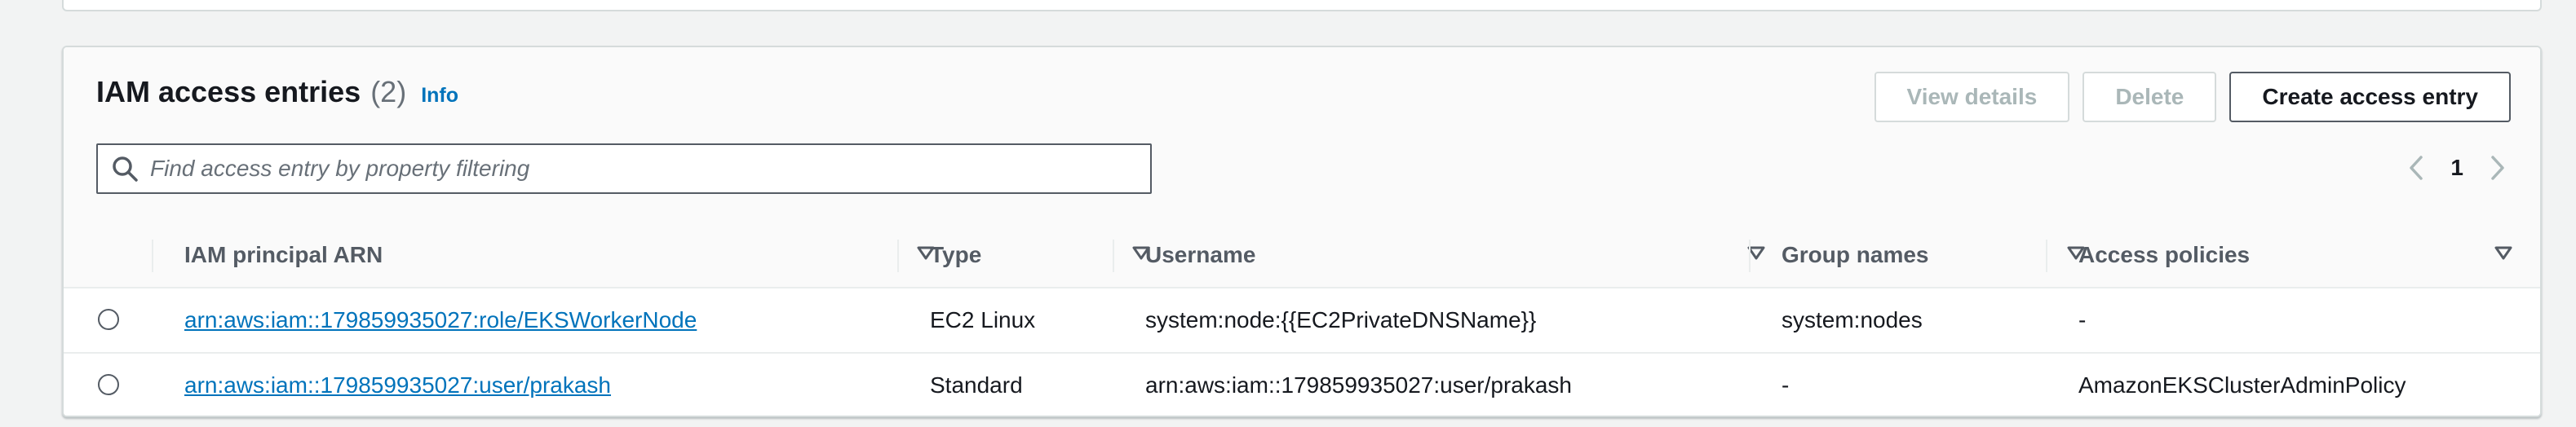 The image size is (2576, 427). What do you see at coordinates (956, 255) in the screenshot?
I see `column-label: Type` at bounding box center [956, 255].